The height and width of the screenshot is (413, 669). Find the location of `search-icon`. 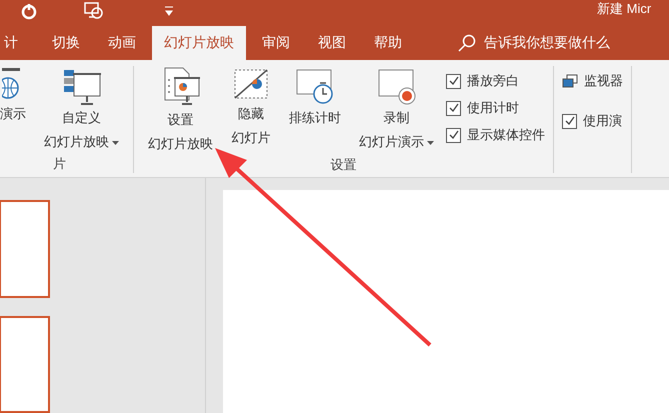

search-icon is located at coordinates (467, 43).